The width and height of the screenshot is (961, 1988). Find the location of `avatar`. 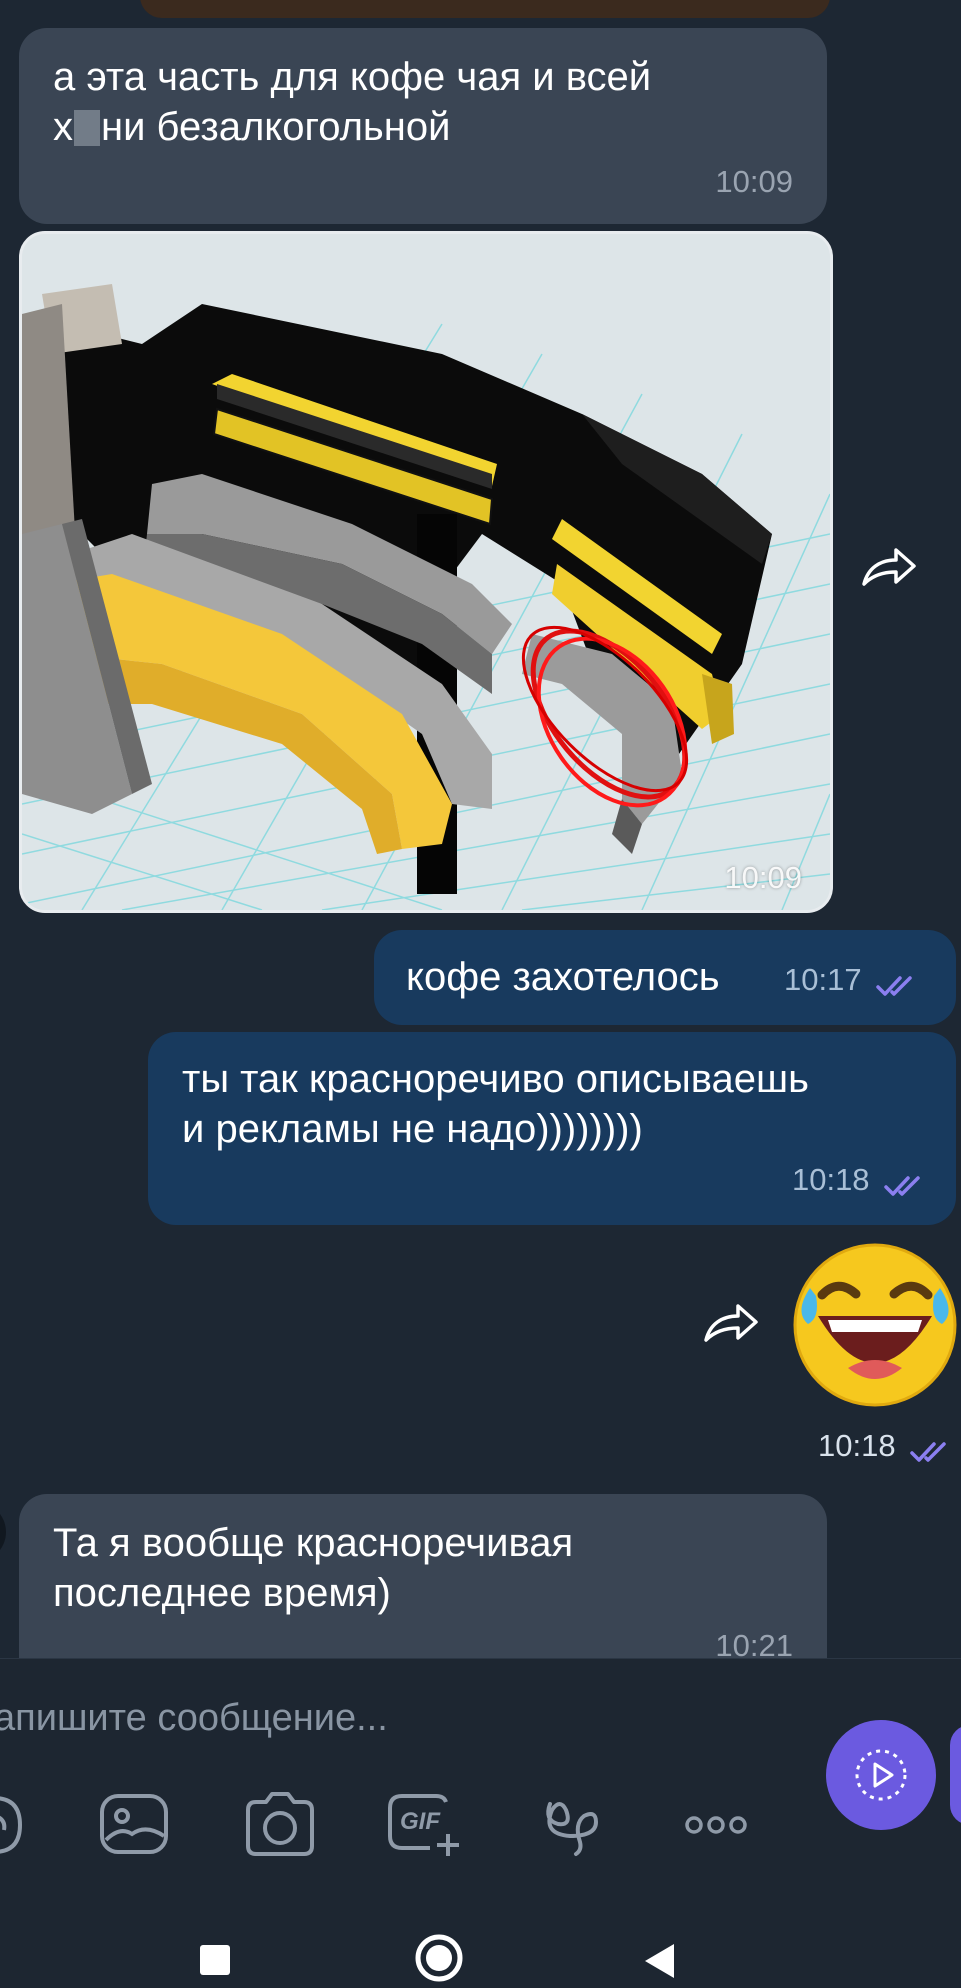

avatar is located at coordinates (3, 1532).